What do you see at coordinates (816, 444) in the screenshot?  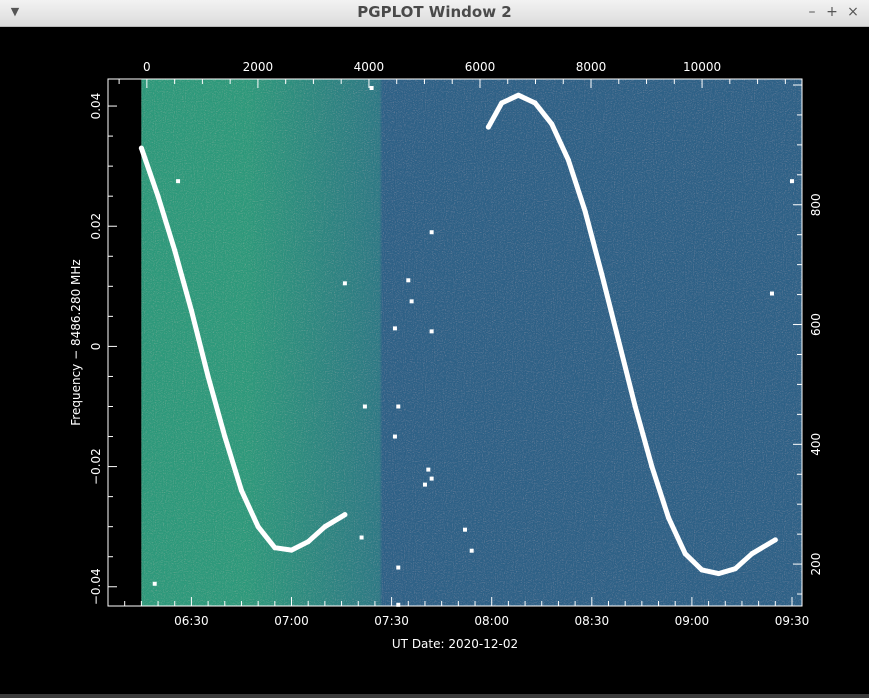 I see `right-tick-label: 400` at bounding box center [816, 444].